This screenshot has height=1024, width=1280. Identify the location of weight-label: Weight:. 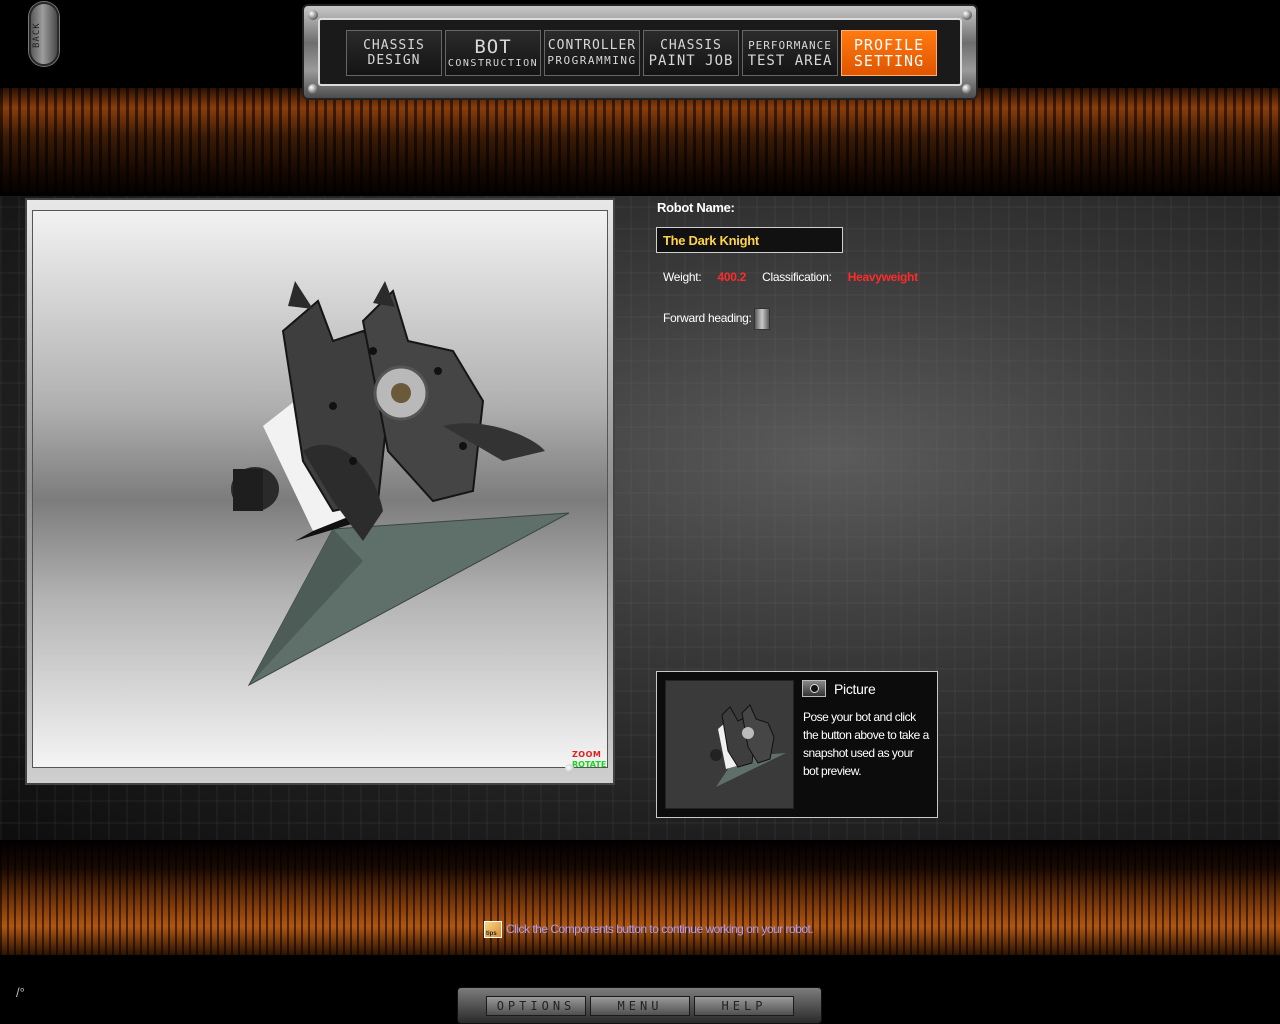
(682, 277).